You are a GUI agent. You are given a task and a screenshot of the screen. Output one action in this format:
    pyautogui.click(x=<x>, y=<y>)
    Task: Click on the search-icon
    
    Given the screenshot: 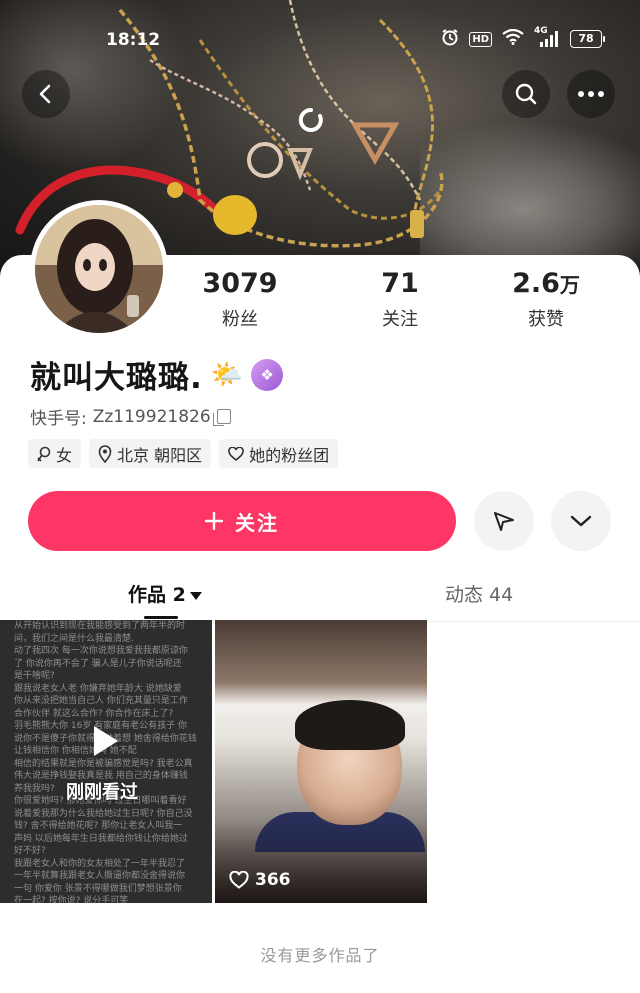 What is the action you would take?
    pyautogui.click(x=526, y=94)
    